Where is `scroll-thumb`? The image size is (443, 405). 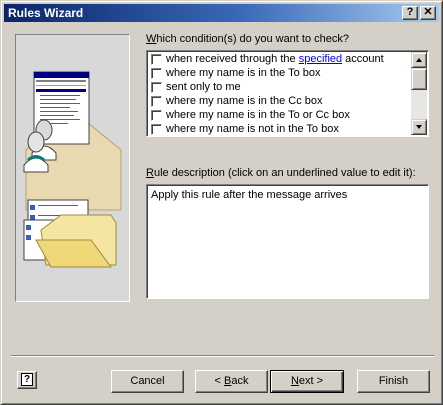
scroll-thumb is located at coordinates (419, 79).